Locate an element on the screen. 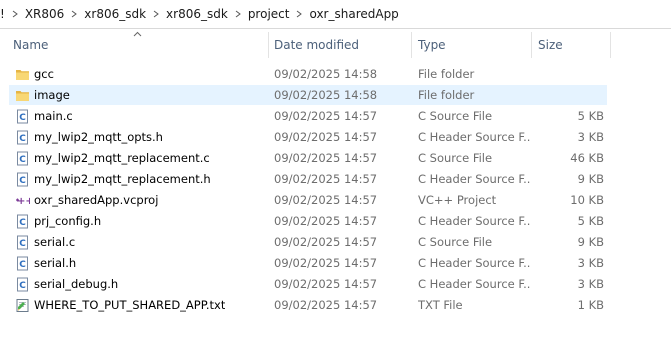 This screenshot has height=364, width=671. file-name: prj_config.h is located at coordinates (67, 221).